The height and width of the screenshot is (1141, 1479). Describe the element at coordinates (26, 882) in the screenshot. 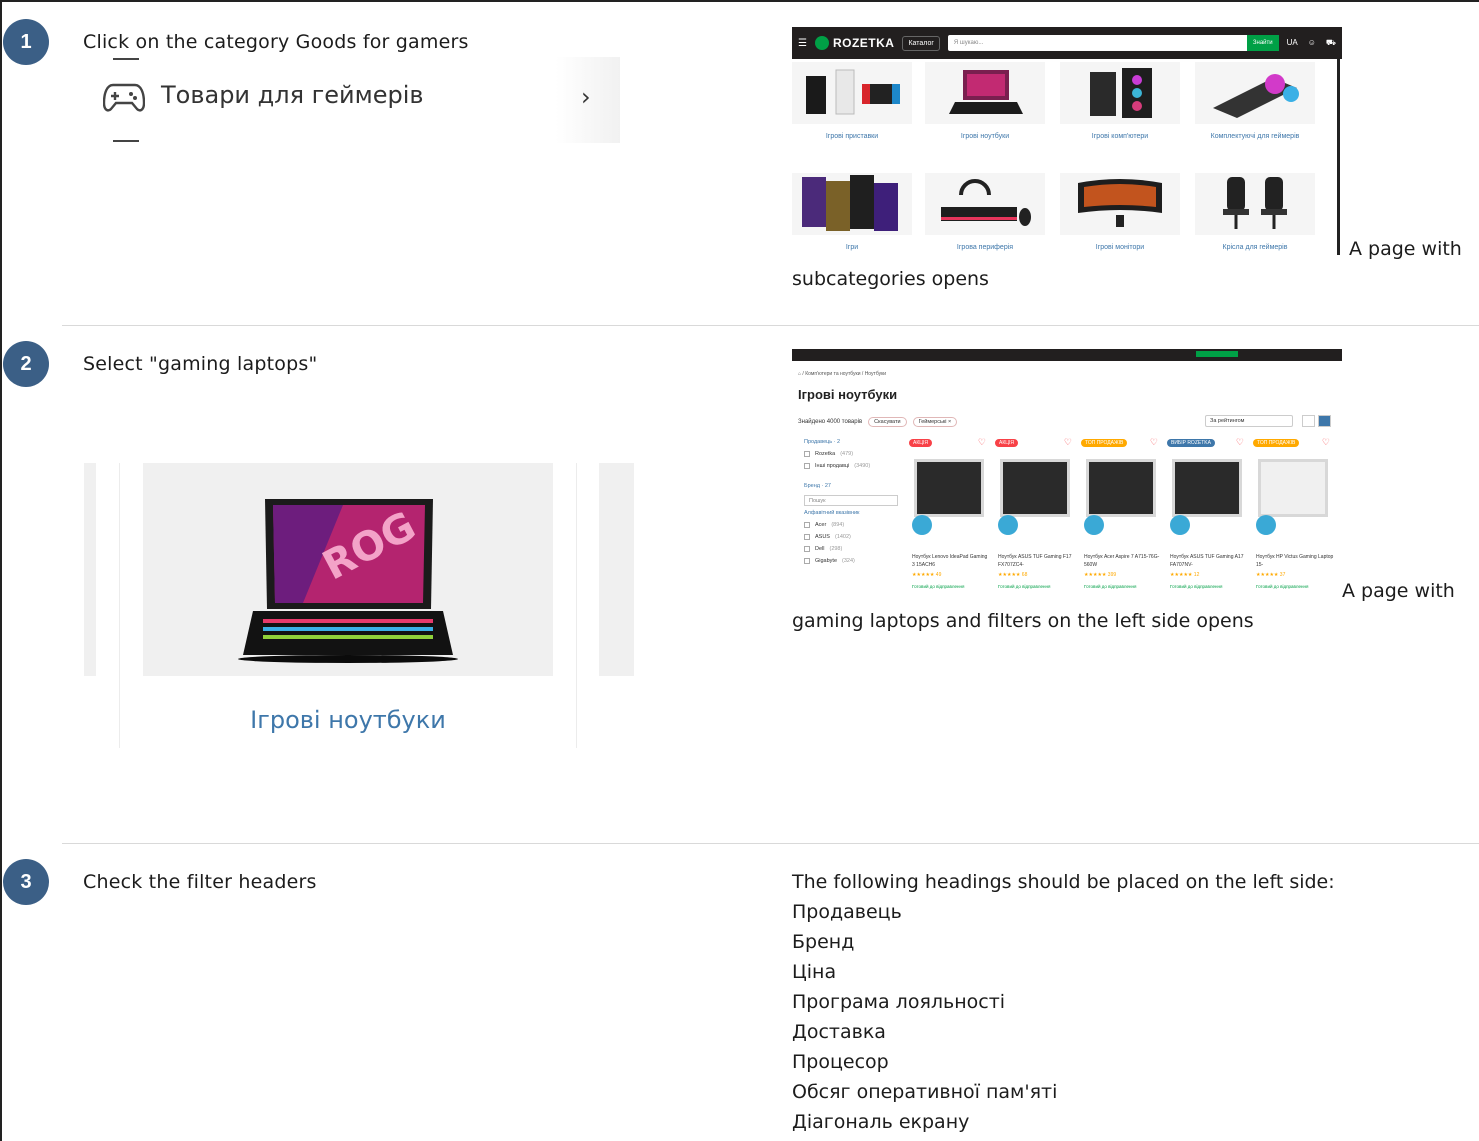

I see `step-number-badge: 3` at that location.